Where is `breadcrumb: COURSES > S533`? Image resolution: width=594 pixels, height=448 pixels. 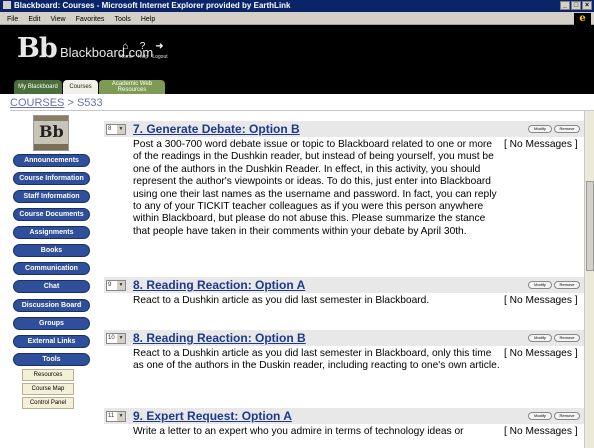 breadcrumb: COURSES > S533 is located at coordinates (302, 103).